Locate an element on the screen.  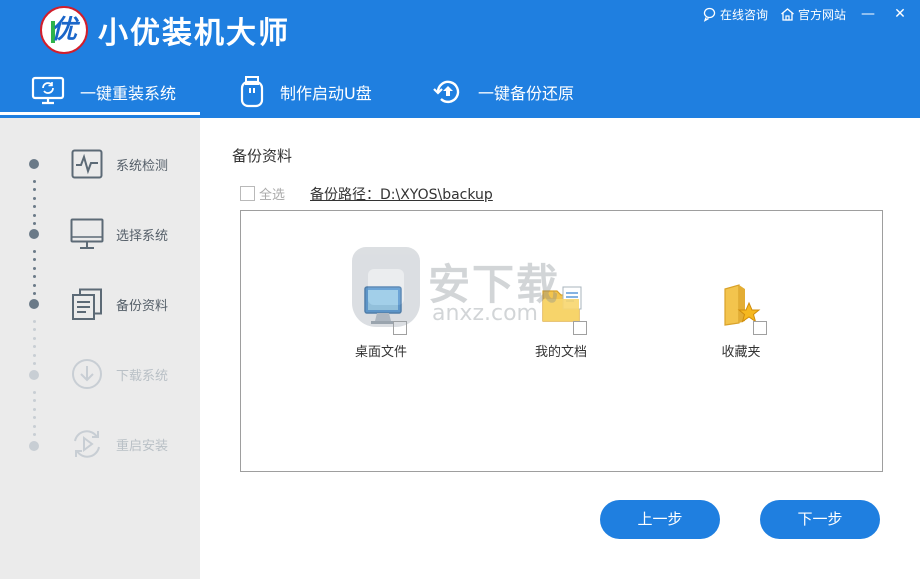
close-button: ✕ is located at coordinates (900, 14).